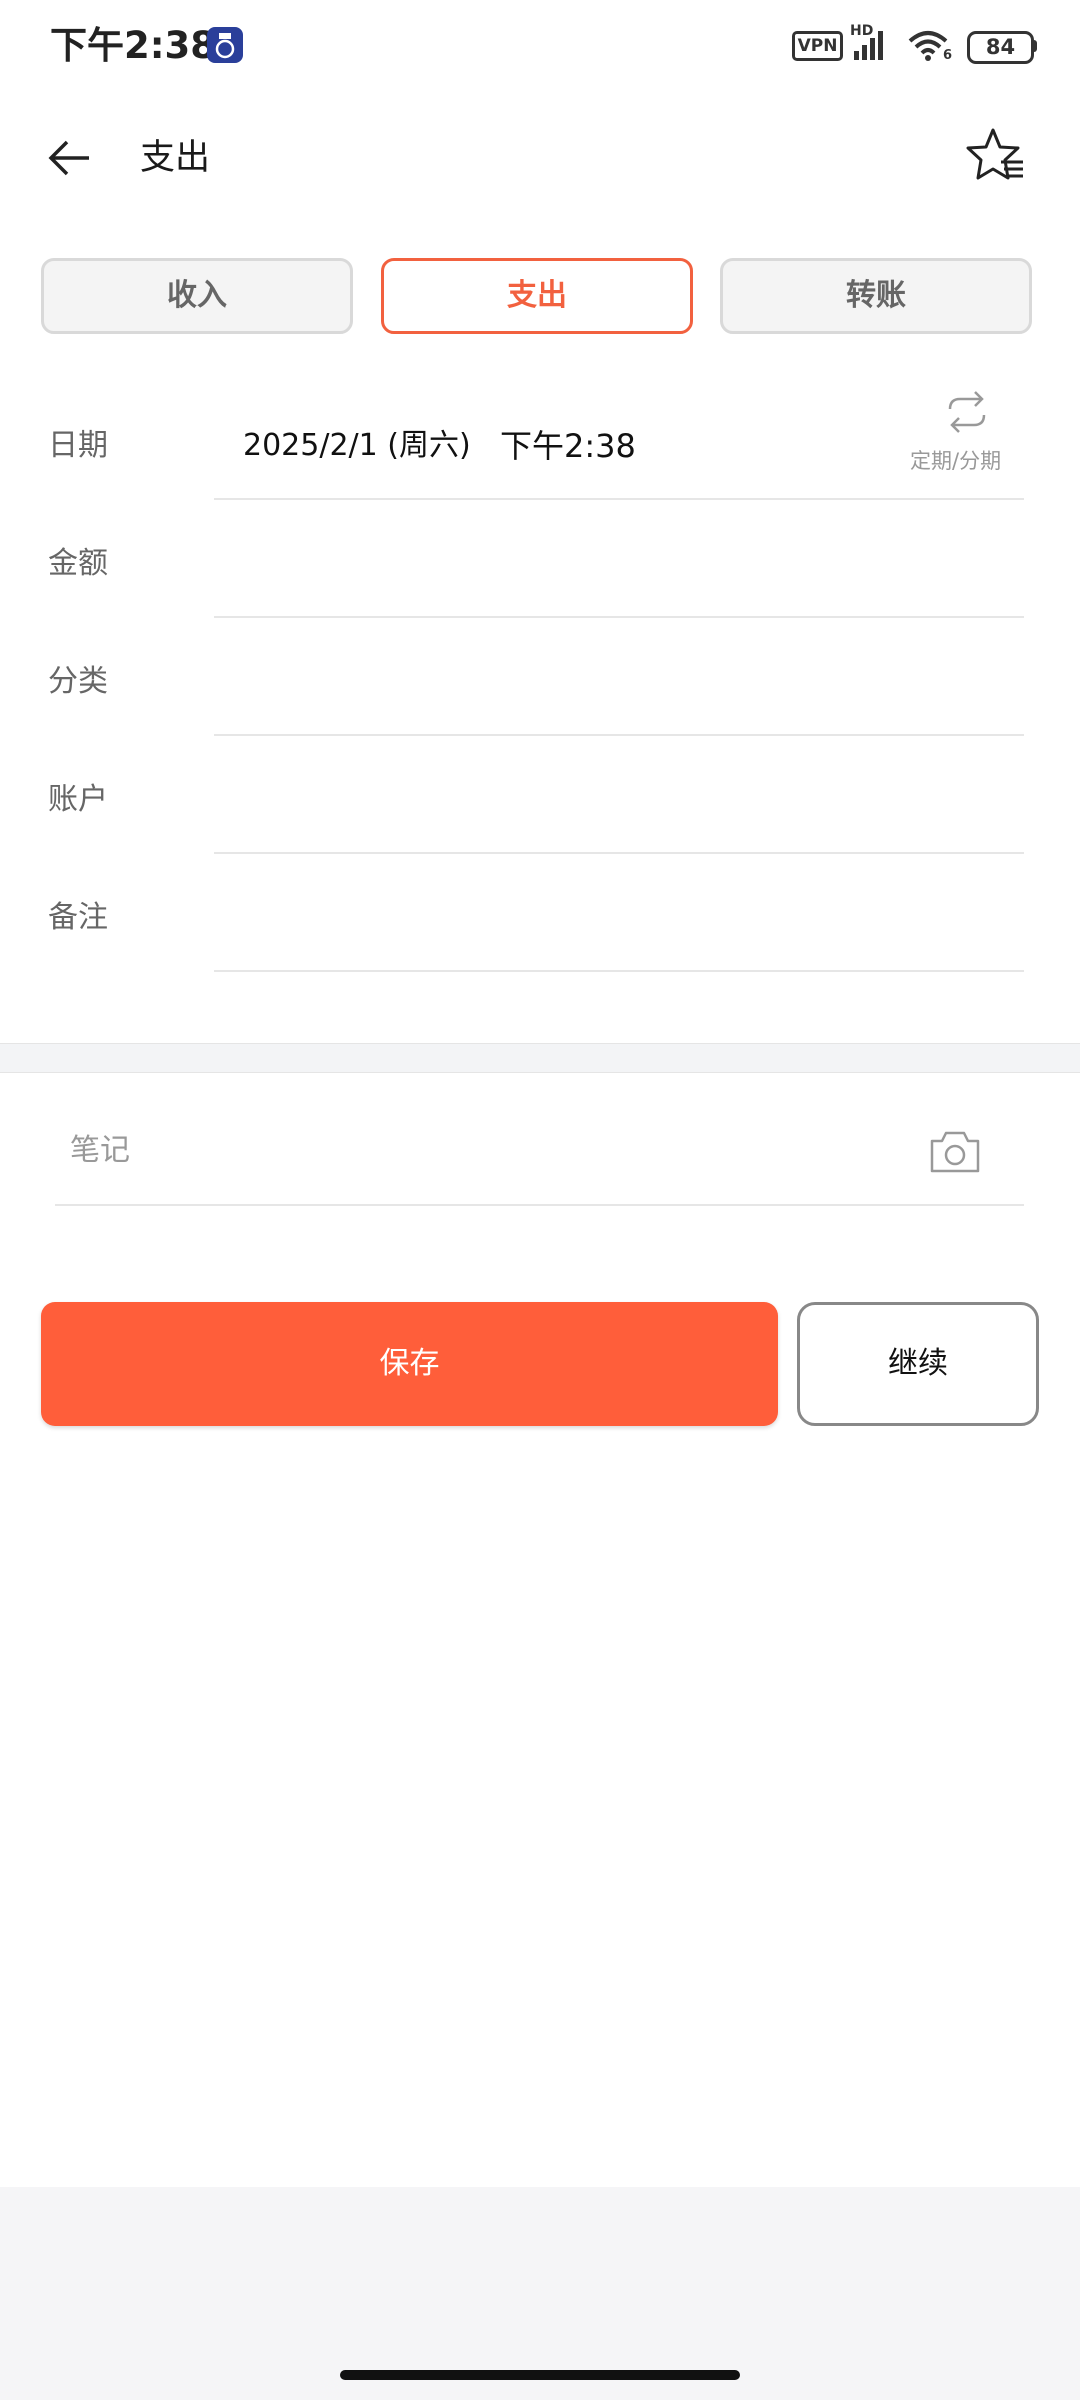 The height and width of the screenshot is (2400, 1080). Describe the element at coordinates (540, 2293) in the screenshot. I see `bottom-panel` at that location.